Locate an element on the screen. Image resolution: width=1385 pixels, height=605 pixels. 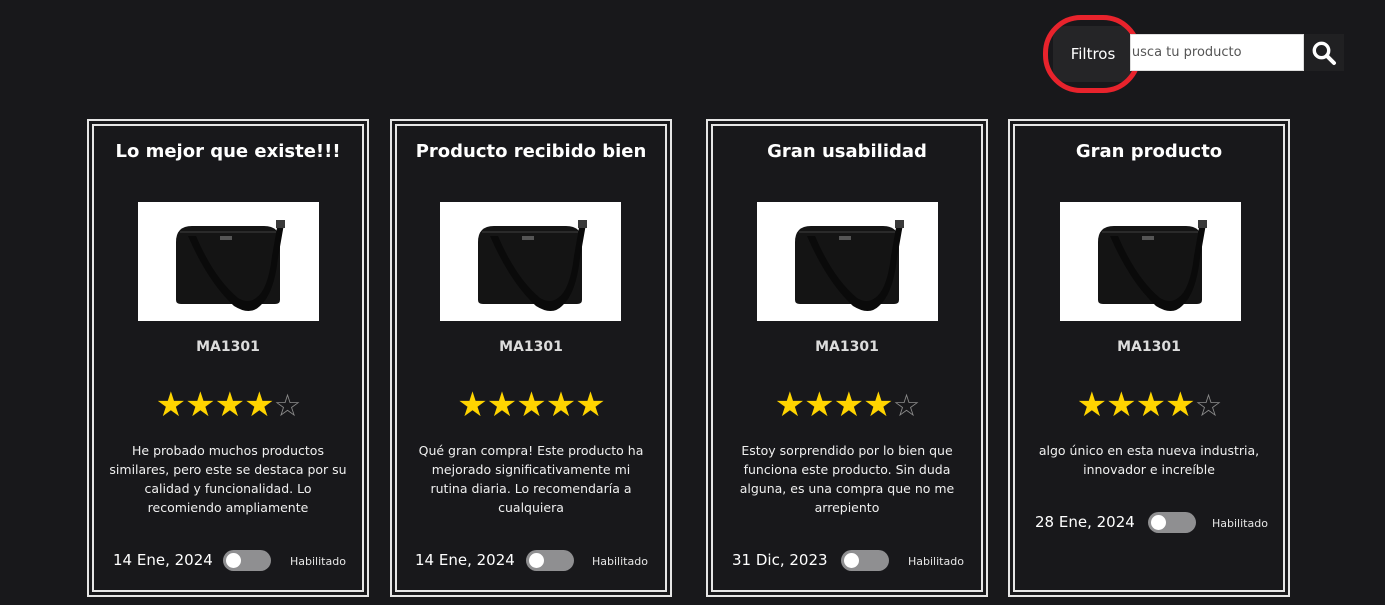
card-title: Gran producto is located at coordinates (1149, 151).